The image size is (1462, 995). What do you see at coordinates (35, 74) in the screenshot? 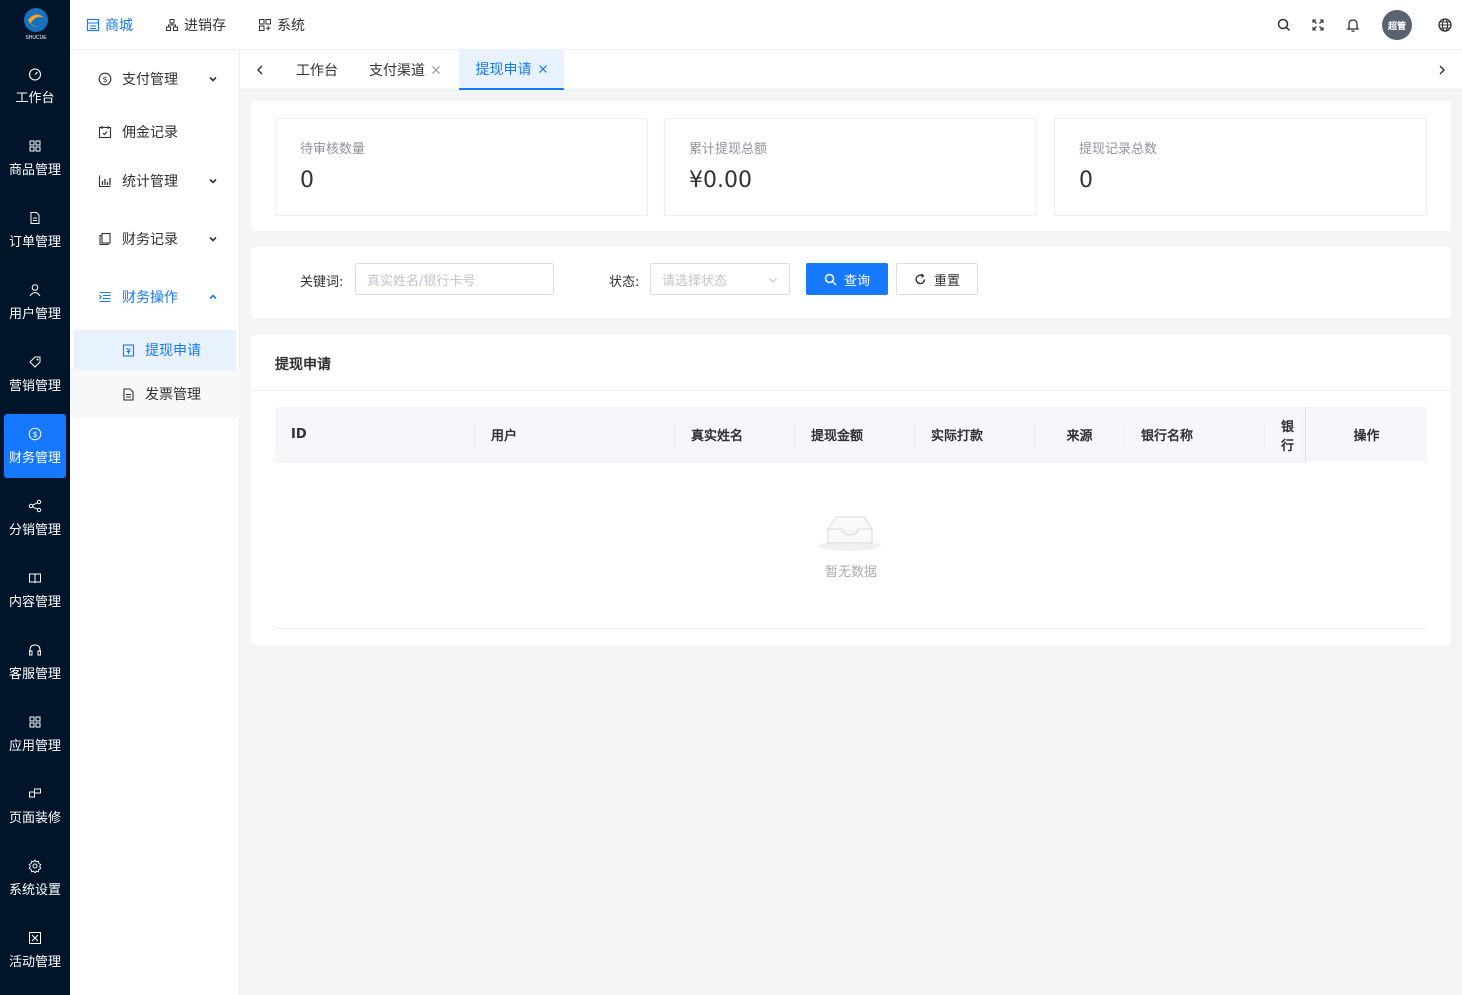
I see `dashboard-icon` at bounding box center [35, 74].